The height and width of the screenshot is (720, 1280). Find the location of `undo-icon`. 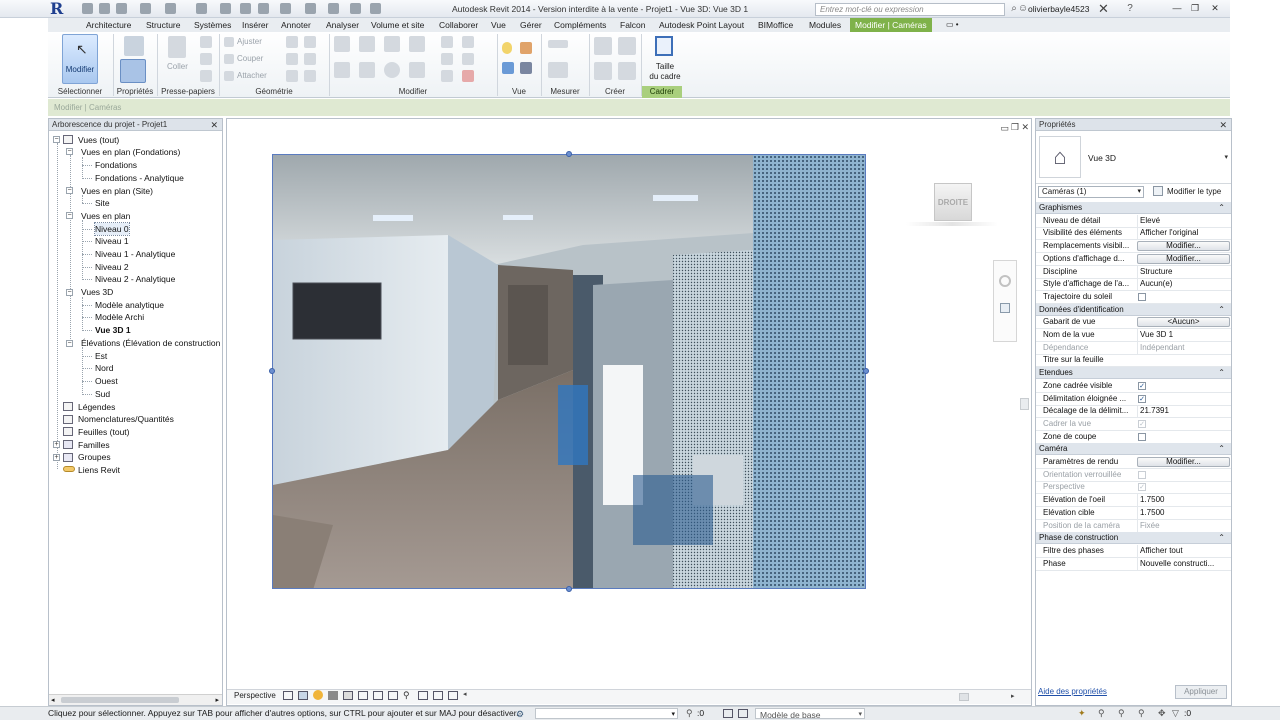

undo-icon is located at coordinates (145, 8).